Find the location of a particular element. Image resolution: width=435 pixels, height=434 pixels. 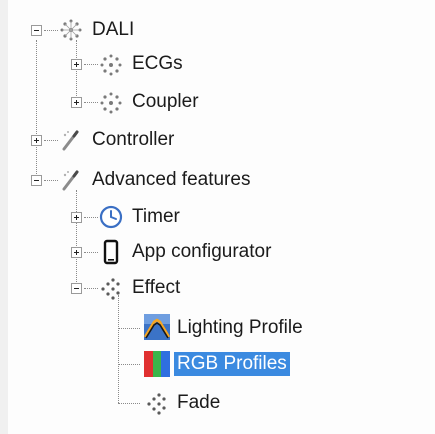

expand-app-configurator-toggle is located at coordinates (76, 252).